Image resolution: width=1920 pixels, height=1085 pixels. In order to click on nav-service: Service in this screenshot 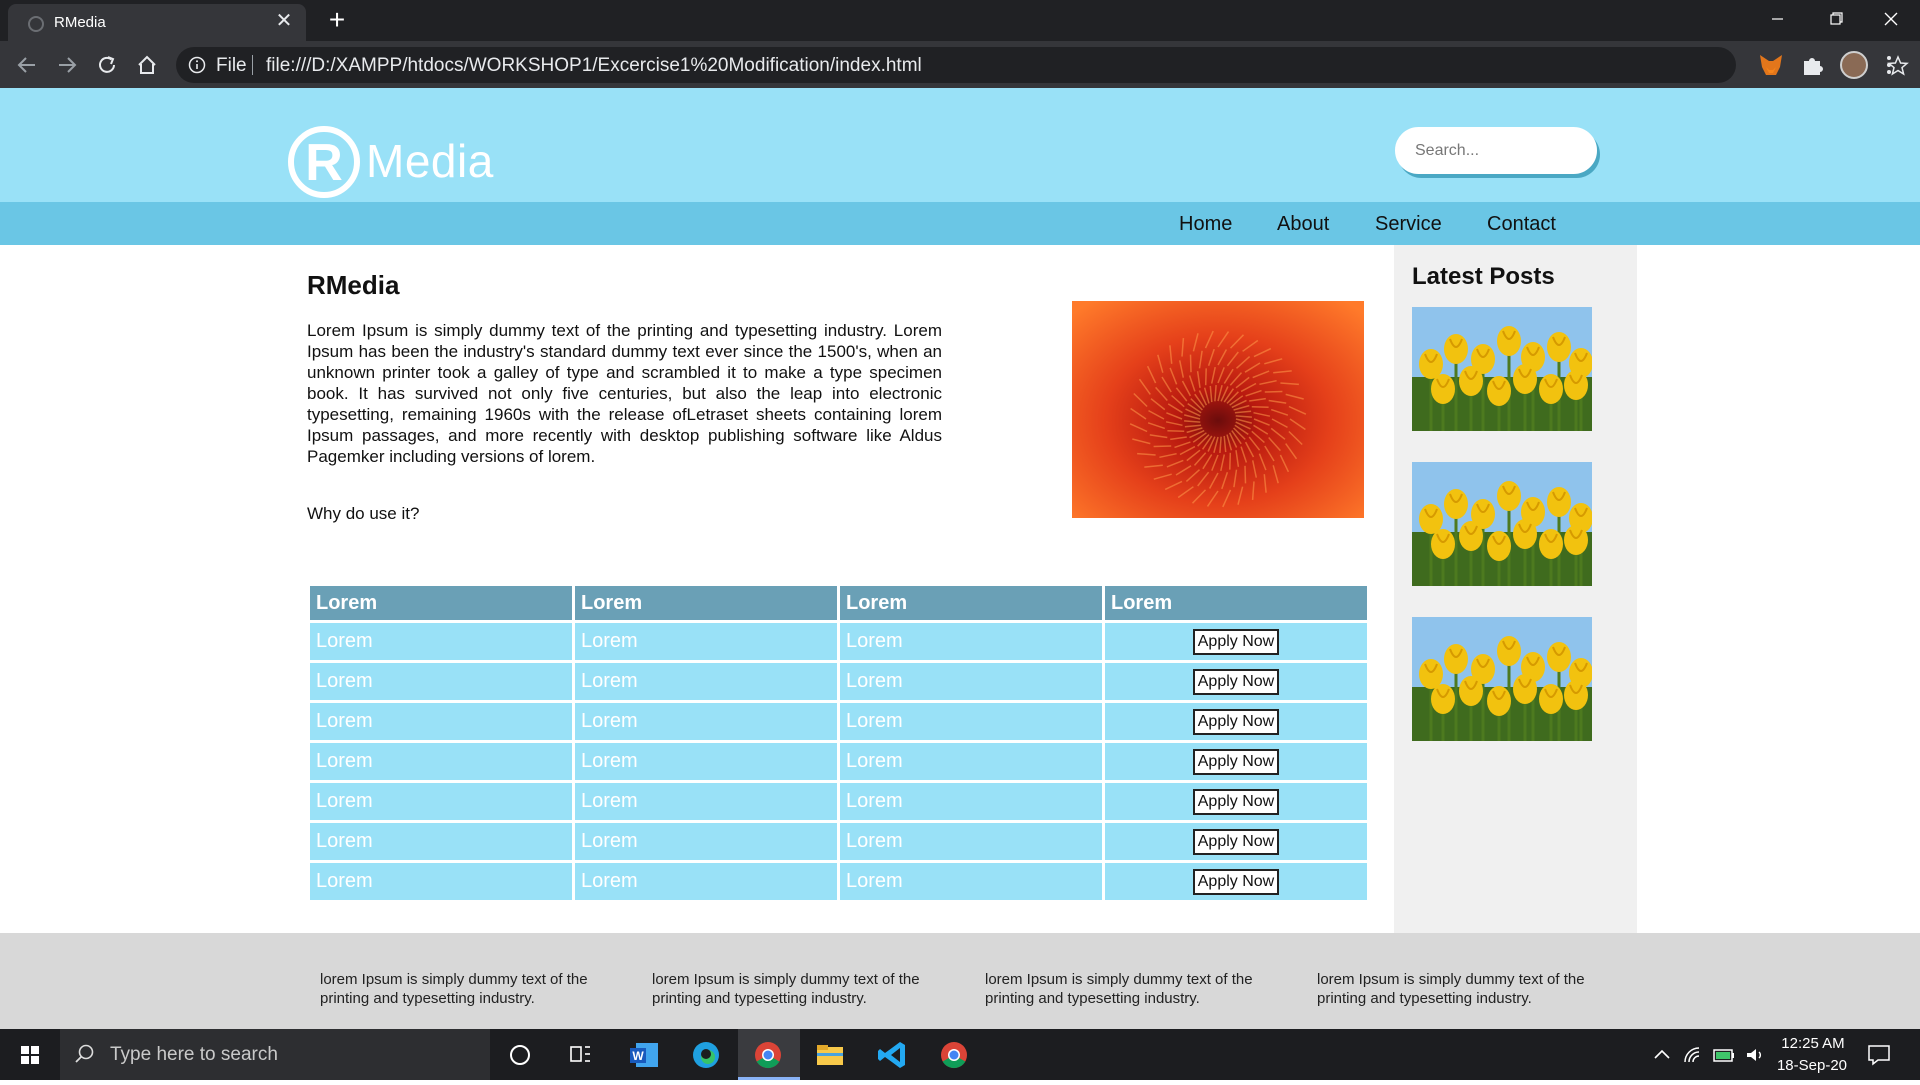, I will do `click(1408, 224)`.